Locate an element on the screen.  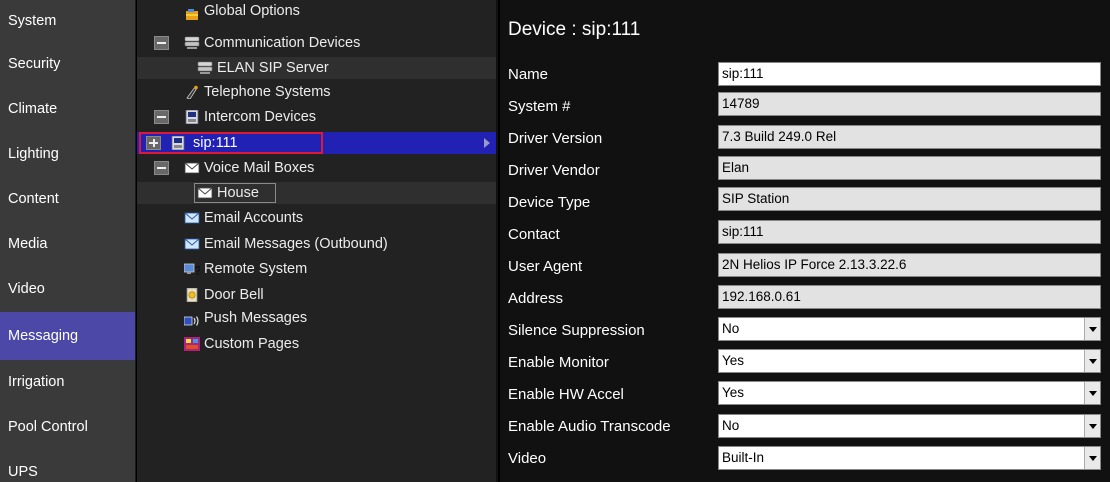
driver-vendor-label: Driver Vendor is located at coordinates (554, 170).